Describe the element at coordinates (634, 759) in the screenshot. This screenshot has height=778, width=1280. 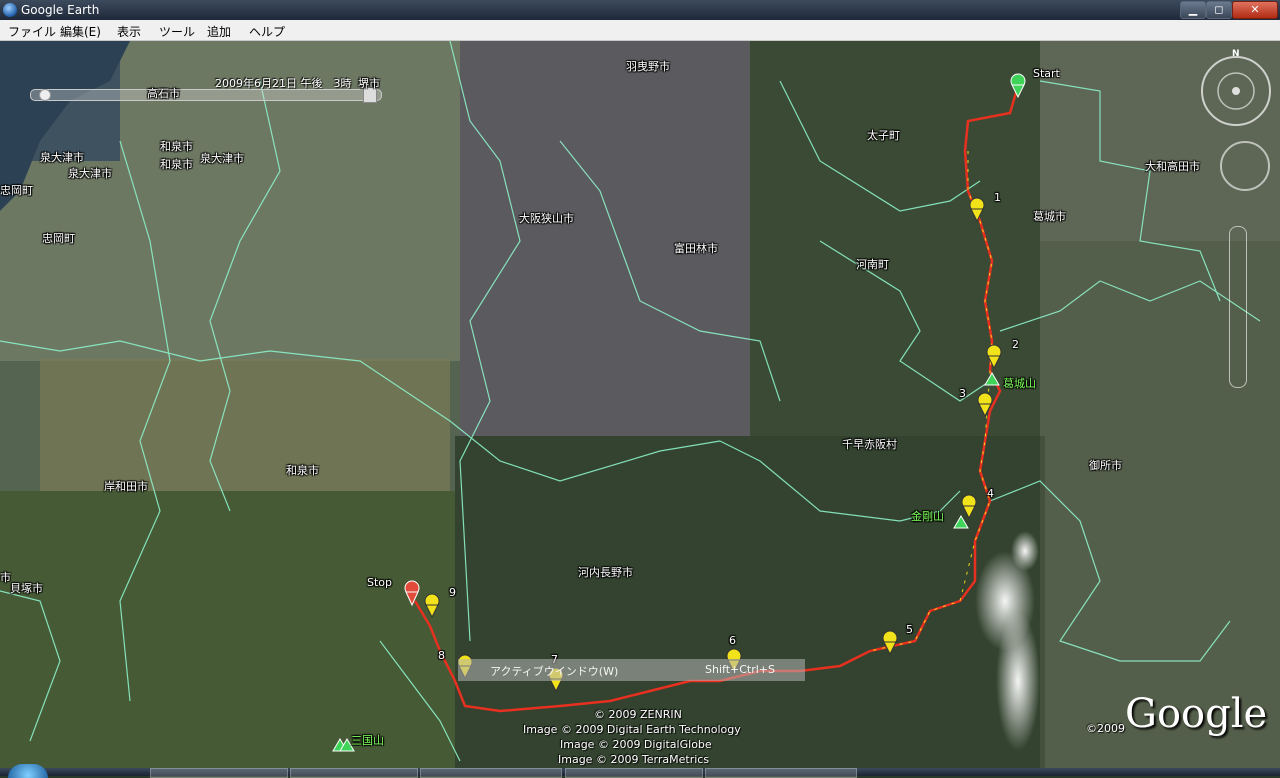
I see `copyright-line: Image © 2009 TerraMetrics` at that location.